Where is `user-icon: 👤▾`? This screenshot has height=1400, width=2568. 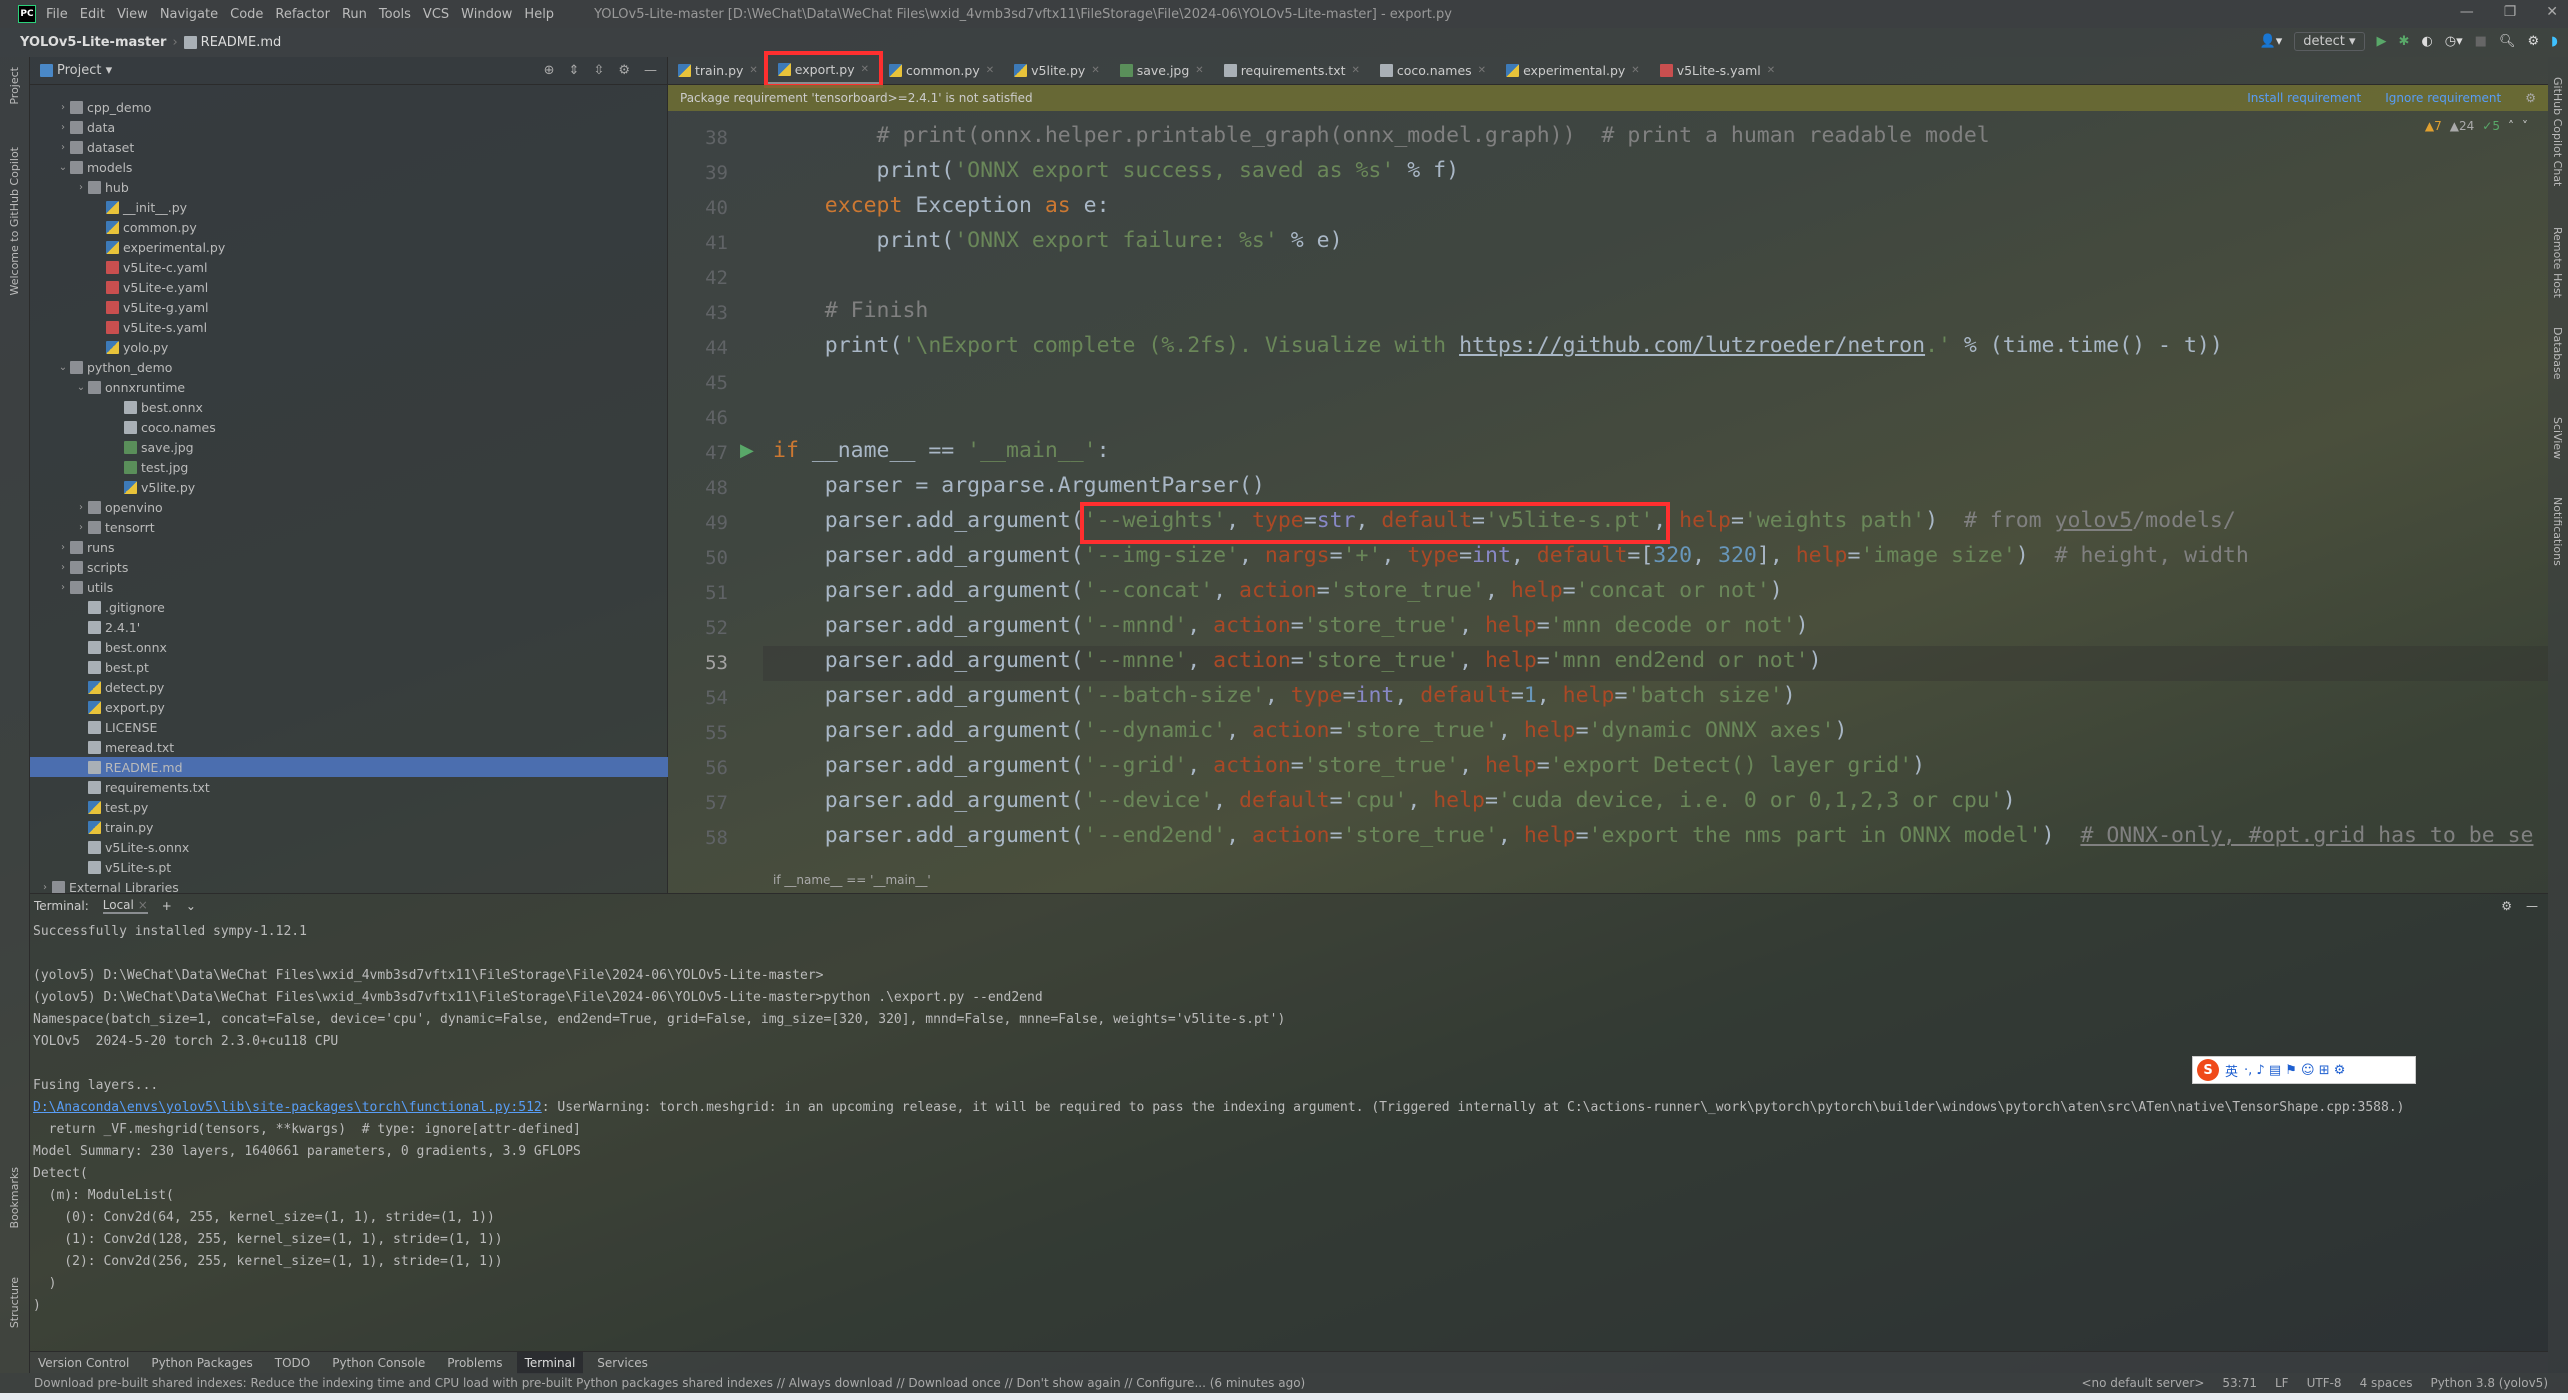
user-icon: 👤▾ is located at coordinates (2271, 41).